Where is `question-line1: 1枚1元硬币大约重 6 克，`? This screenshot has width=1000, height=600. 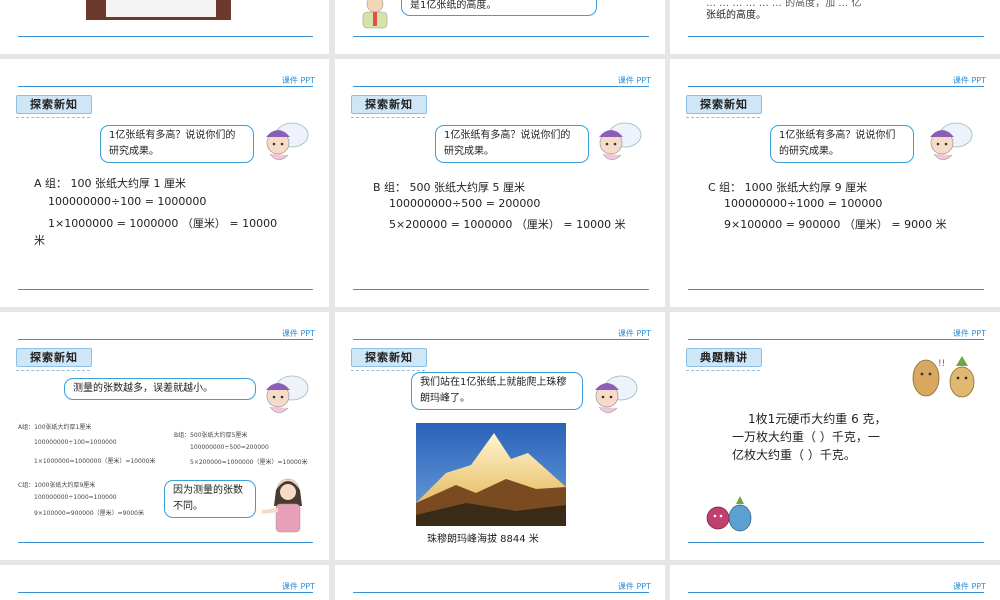 question-line1: 1枚1元硬币大约重 6 克， is located at coordinates (817, 419).